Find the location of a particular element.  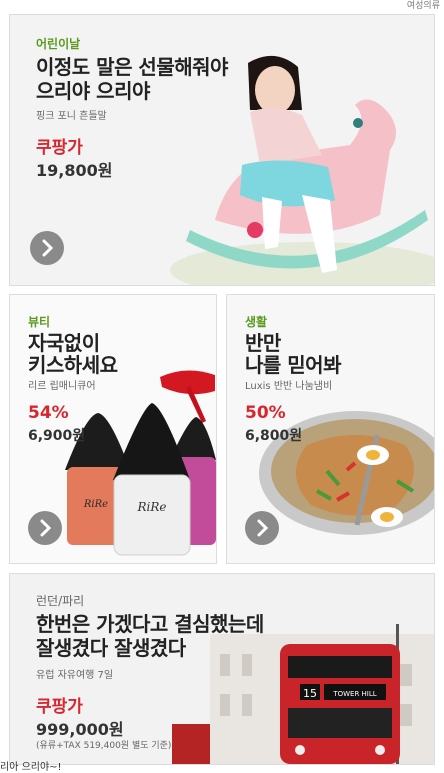

category-label: 어린이날 is located at coordinates (58, 44).